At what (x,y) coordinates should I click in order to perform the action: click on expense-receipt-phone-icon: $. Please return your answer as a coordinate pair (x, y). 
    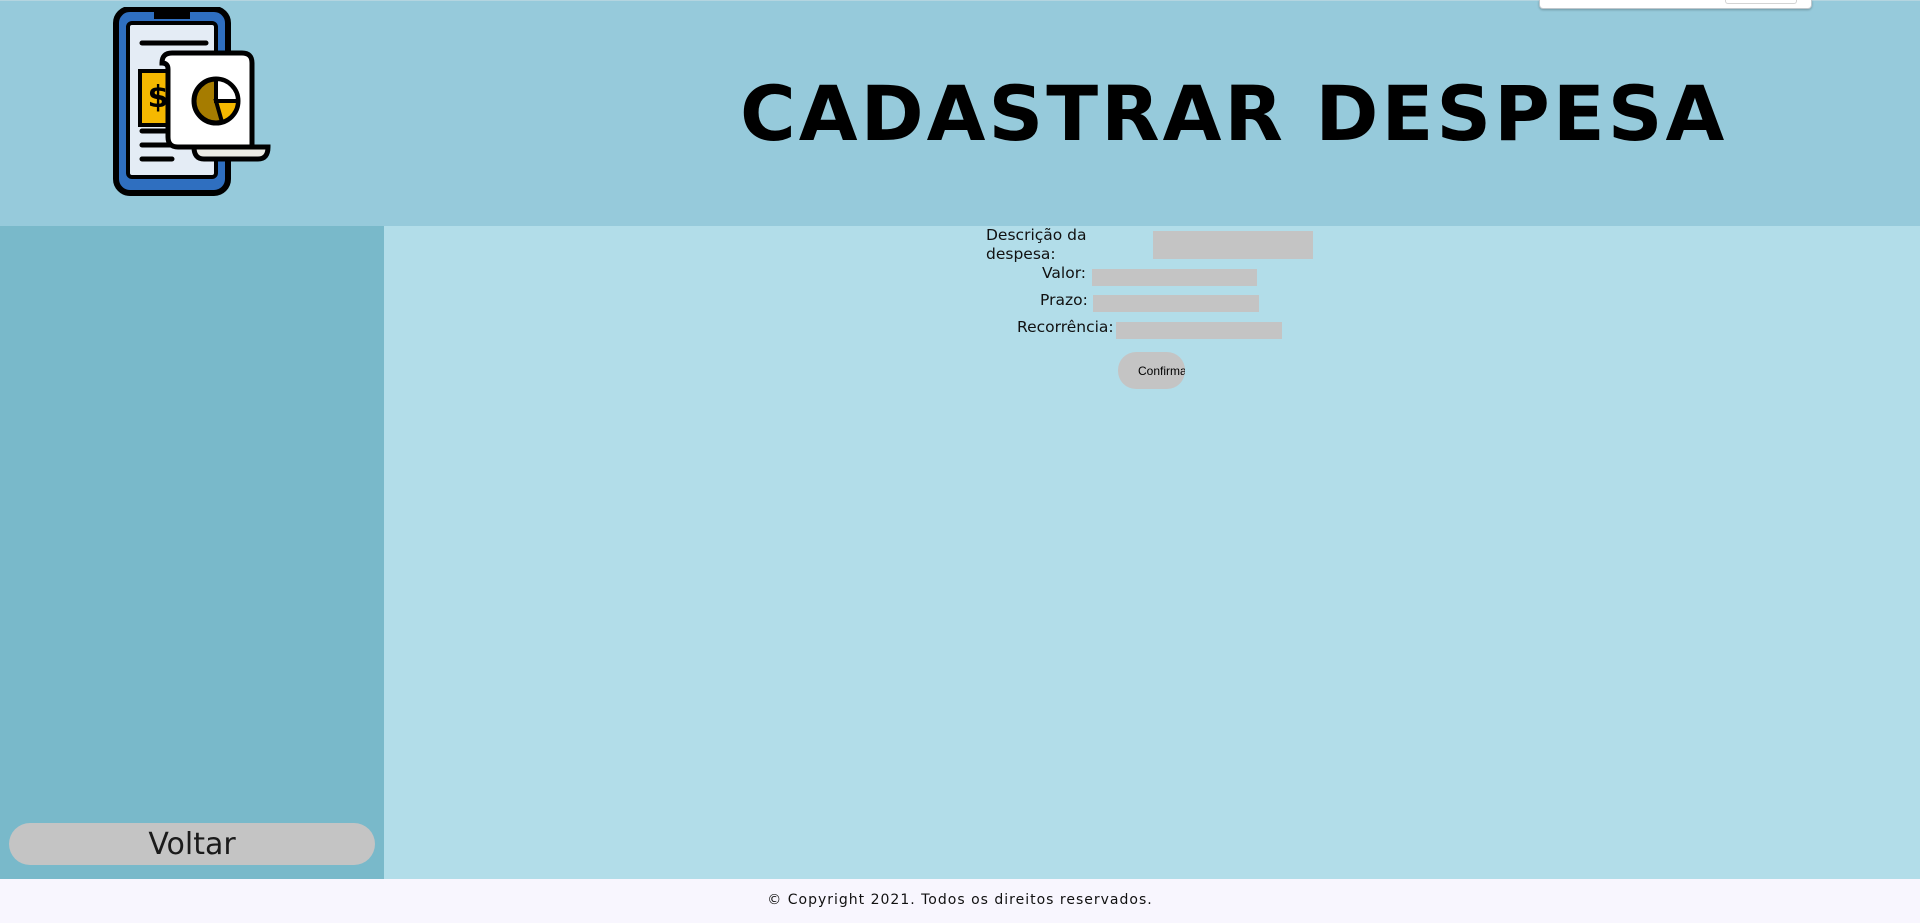
    Looking at the image, I should click on (192, 101).